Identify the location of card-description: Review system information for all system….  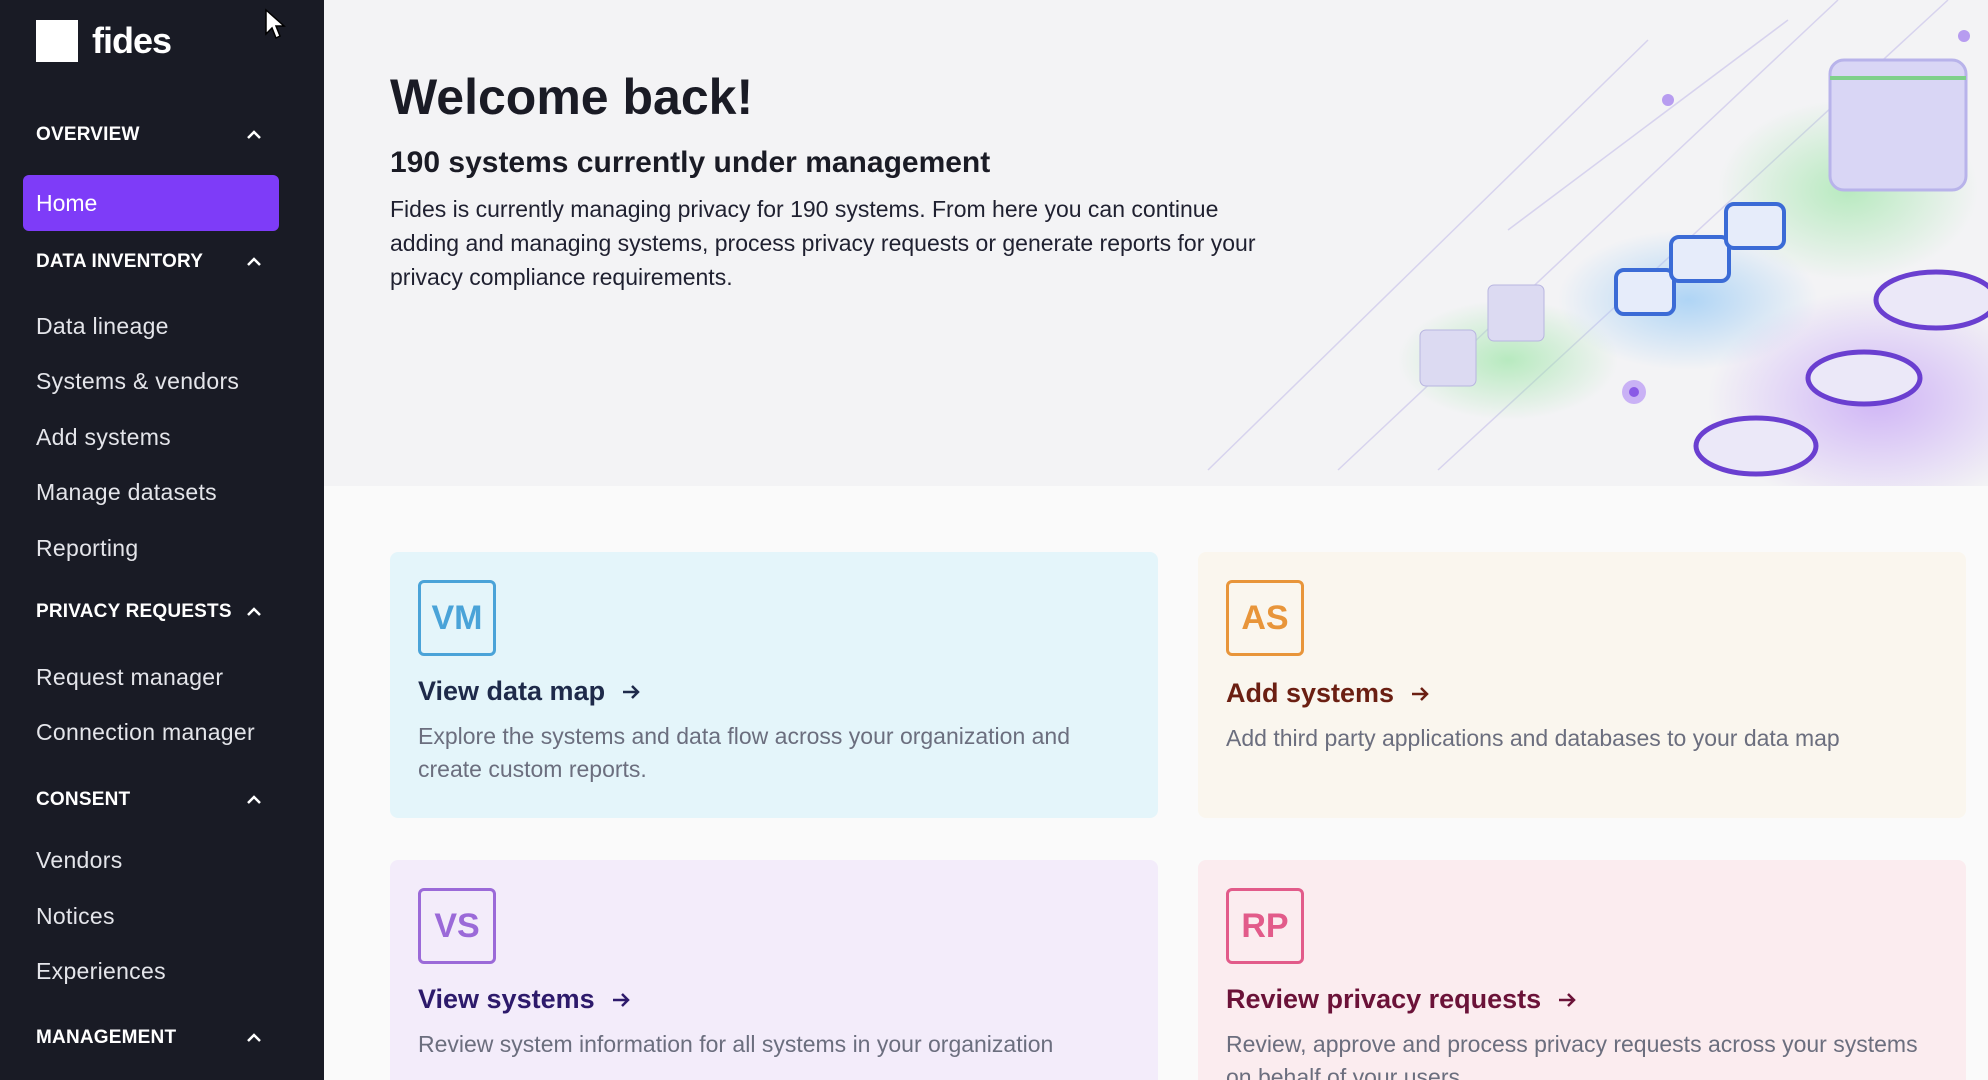
(736, 1044).